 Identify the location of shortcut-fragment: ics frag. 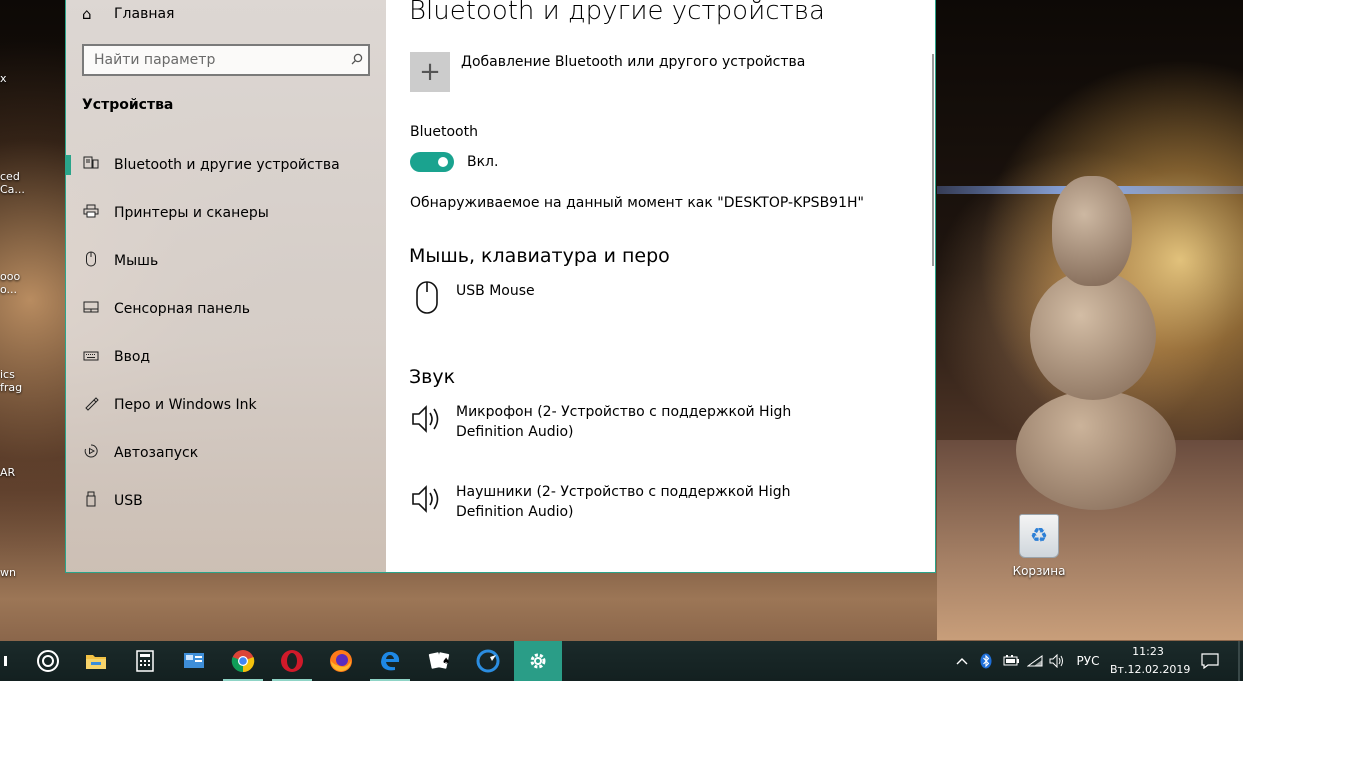
(14, 381).